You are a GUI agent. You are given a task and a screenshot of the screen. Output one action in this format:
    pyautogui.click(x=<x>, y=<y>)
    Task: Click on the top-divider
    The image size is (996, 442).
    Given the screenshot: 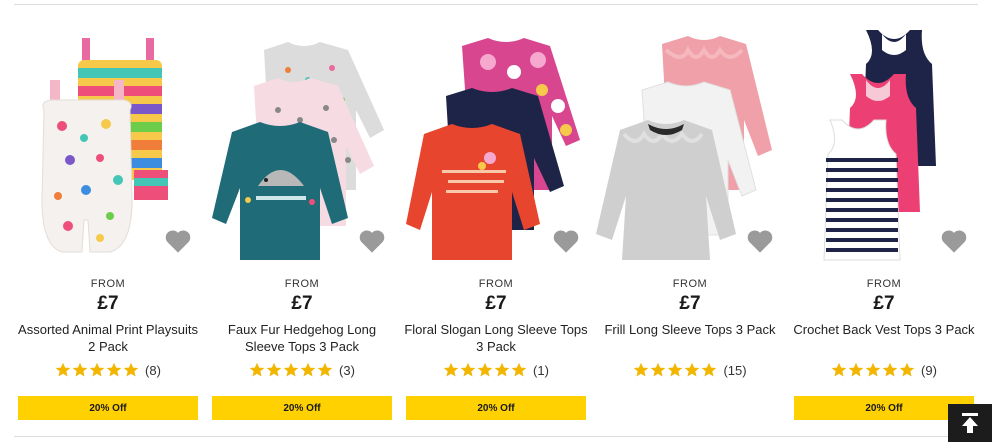 What is the action you would take?
    pyautogui.click(x=496, y=4)
    